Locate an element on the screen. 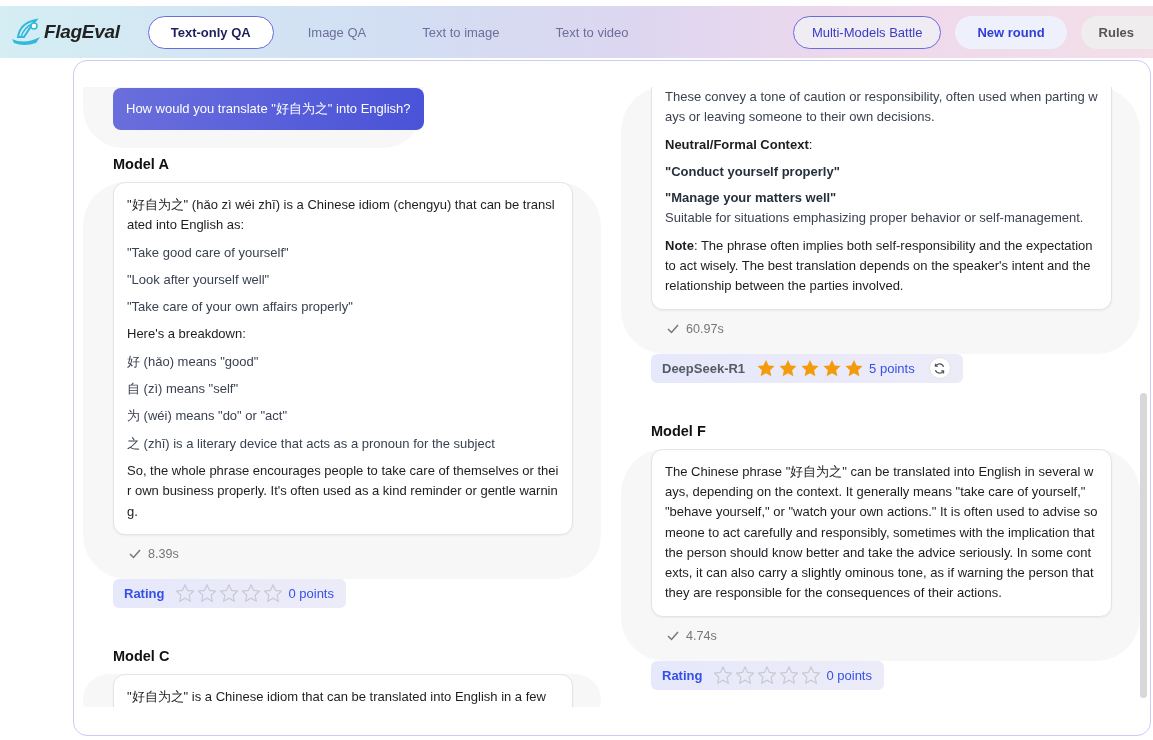  answer-text: "好自为之" is a Chinese idiom that can be translated into English in a few is located at coordinates (337, 696).